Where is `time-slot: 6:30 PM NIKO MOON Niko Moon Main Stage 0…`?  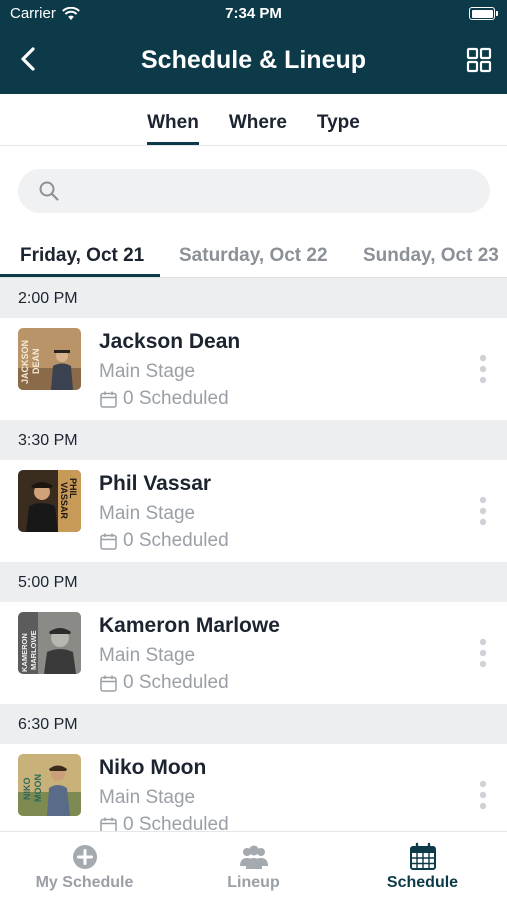 time-slot: 6:30 PM NIKO MOON Niko Moon Main Stage 0… is located at coordinates (253, 767).